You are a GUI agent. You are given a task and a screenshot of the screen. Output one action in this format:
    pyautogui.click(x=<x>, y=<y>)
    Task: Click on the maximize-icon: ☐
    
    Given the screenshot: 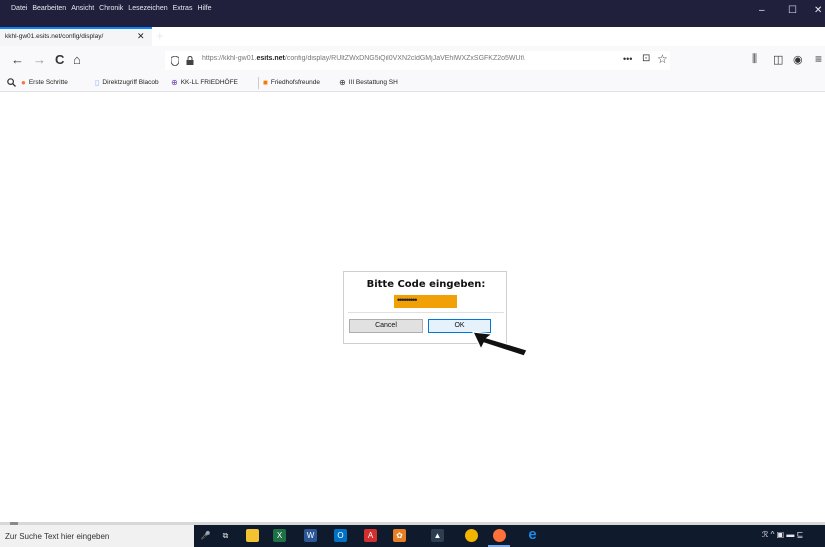 What is the action you would take?
    pyautogui.click(x=792, y=10)
    